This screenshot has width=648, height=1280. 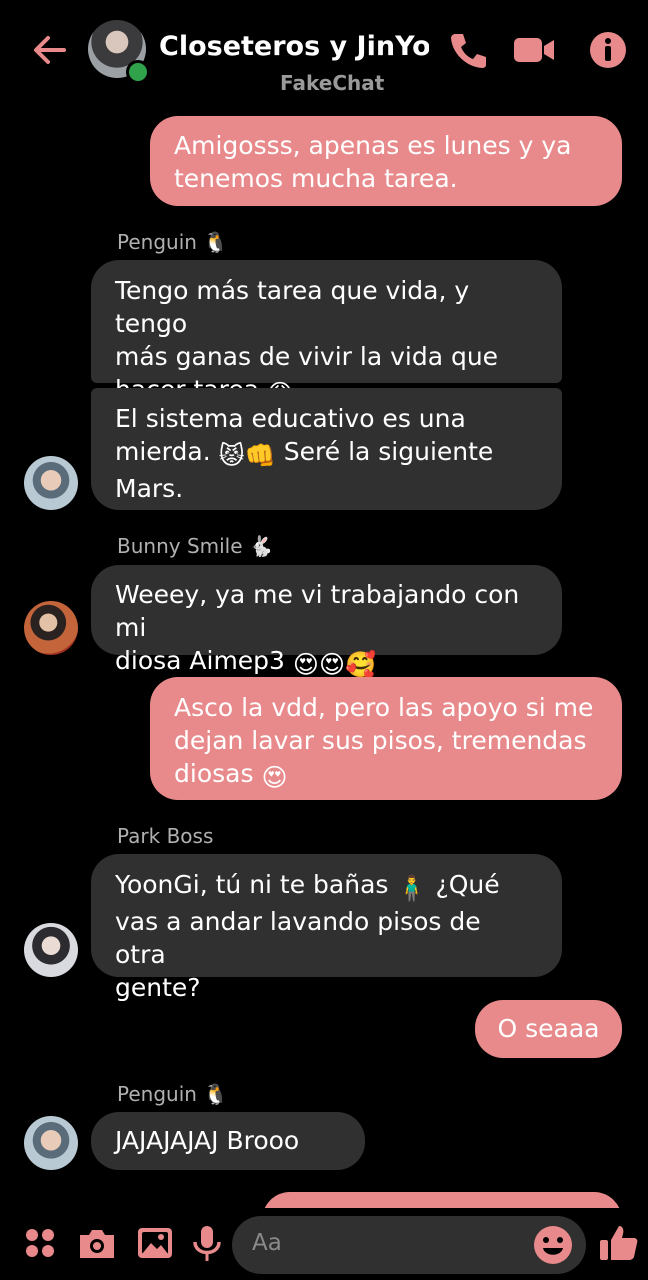 I want to click on video-camera-icon, so click(x=534, y=50).